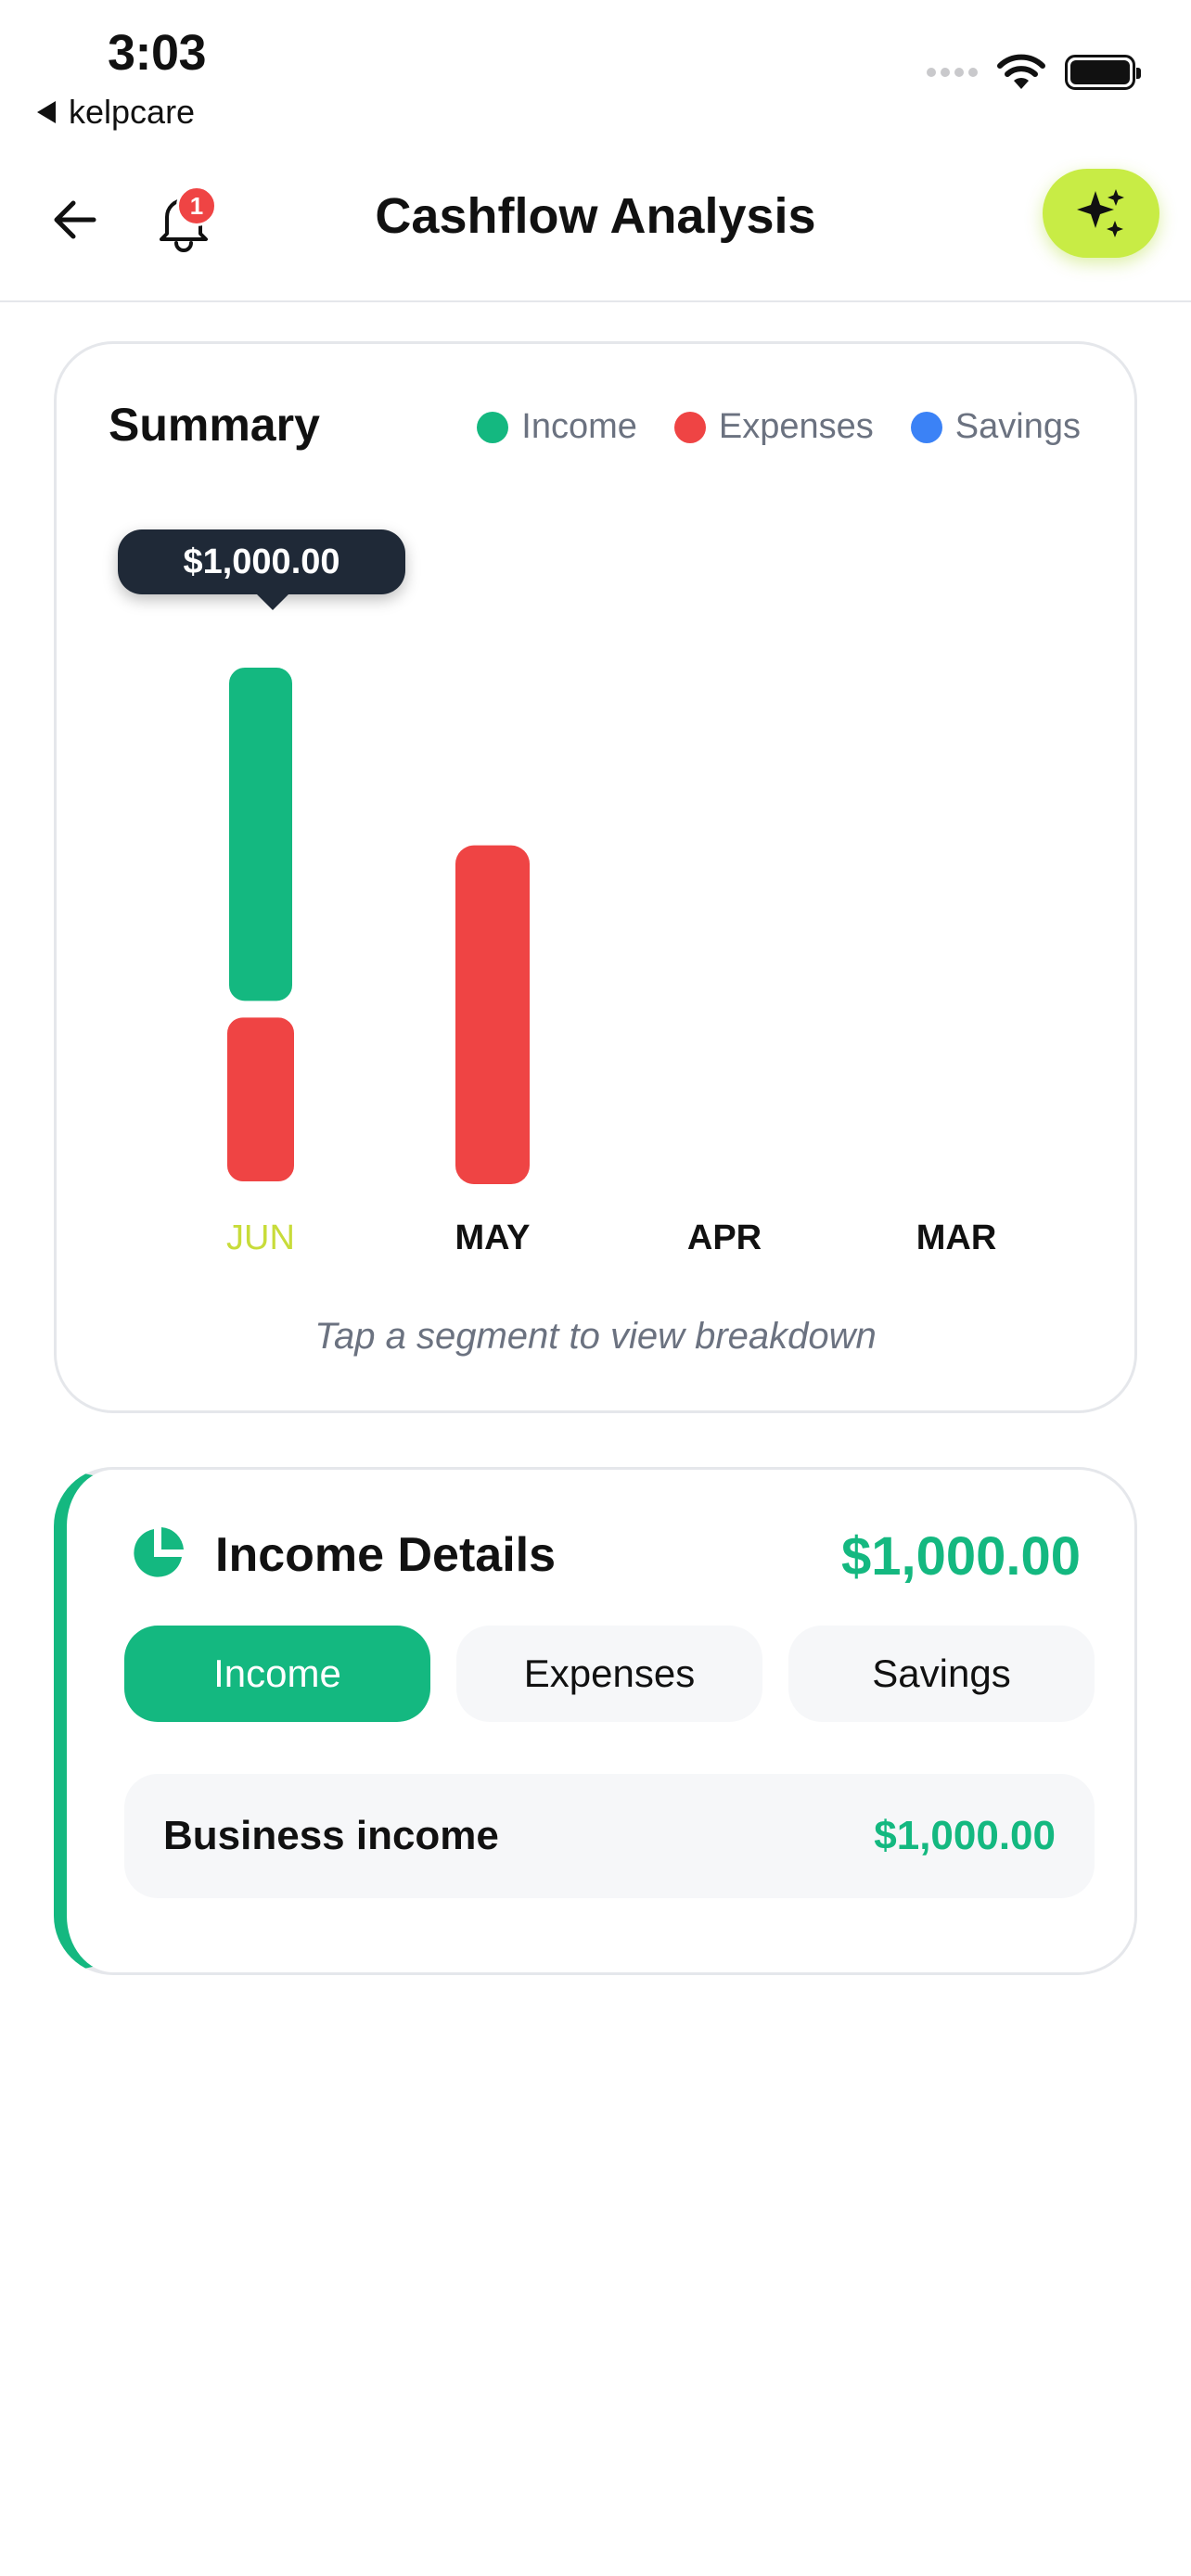 The height and width of the screenshot is (2576, 1191). I want to click on tooltip-arrow, so click(272, 602).